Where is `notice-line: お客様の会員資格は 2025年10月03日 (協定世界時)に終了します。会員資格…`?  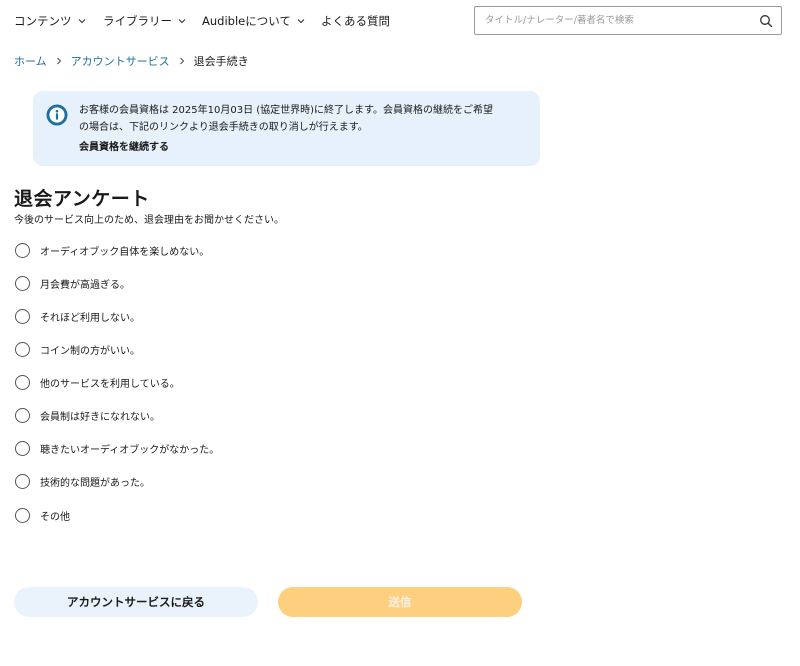 notice-line: お客様の会員資格は 2025年10月03日 (協定世界時)に終了します。会員資格… is located at coordinates (286, 110).